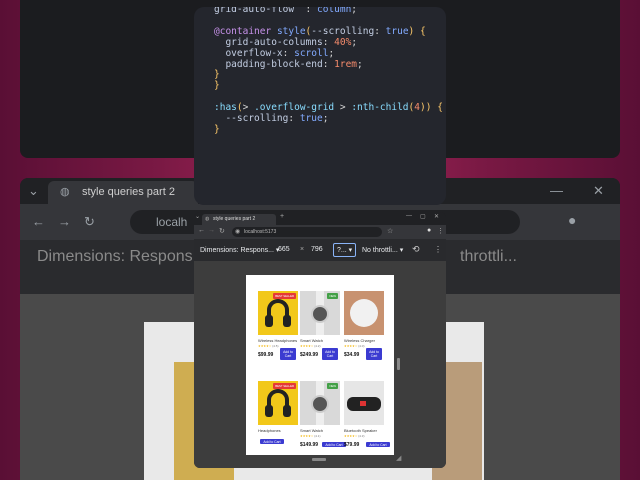  What do you see at coordinates (317, 436) in the screenshot?
I see `product-rating-count: (4.1)` at bounding box center [317, 436].